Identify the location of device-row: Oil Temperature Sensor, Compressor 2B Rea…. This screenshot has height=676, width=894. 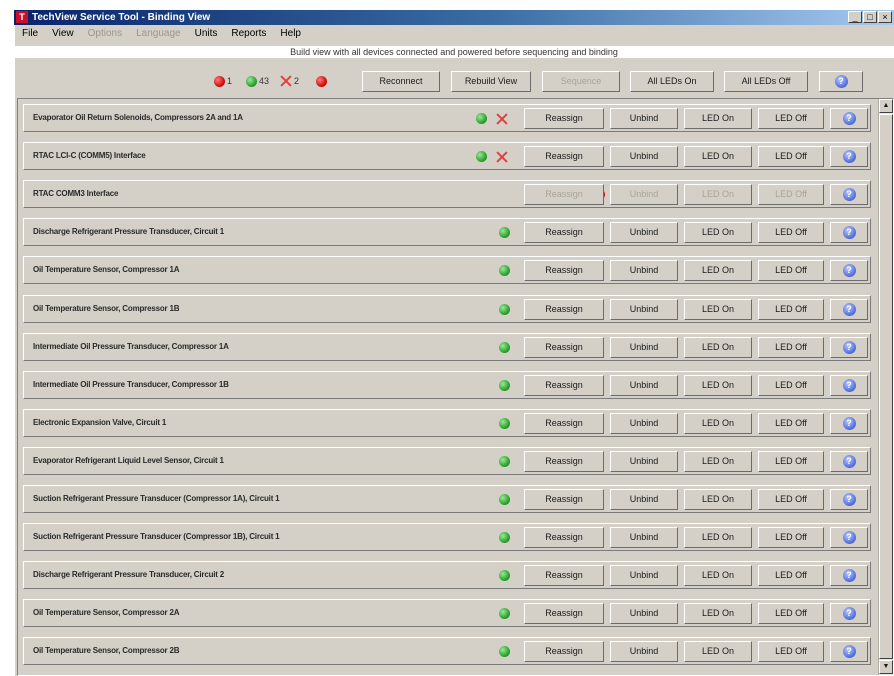
(447, 651).